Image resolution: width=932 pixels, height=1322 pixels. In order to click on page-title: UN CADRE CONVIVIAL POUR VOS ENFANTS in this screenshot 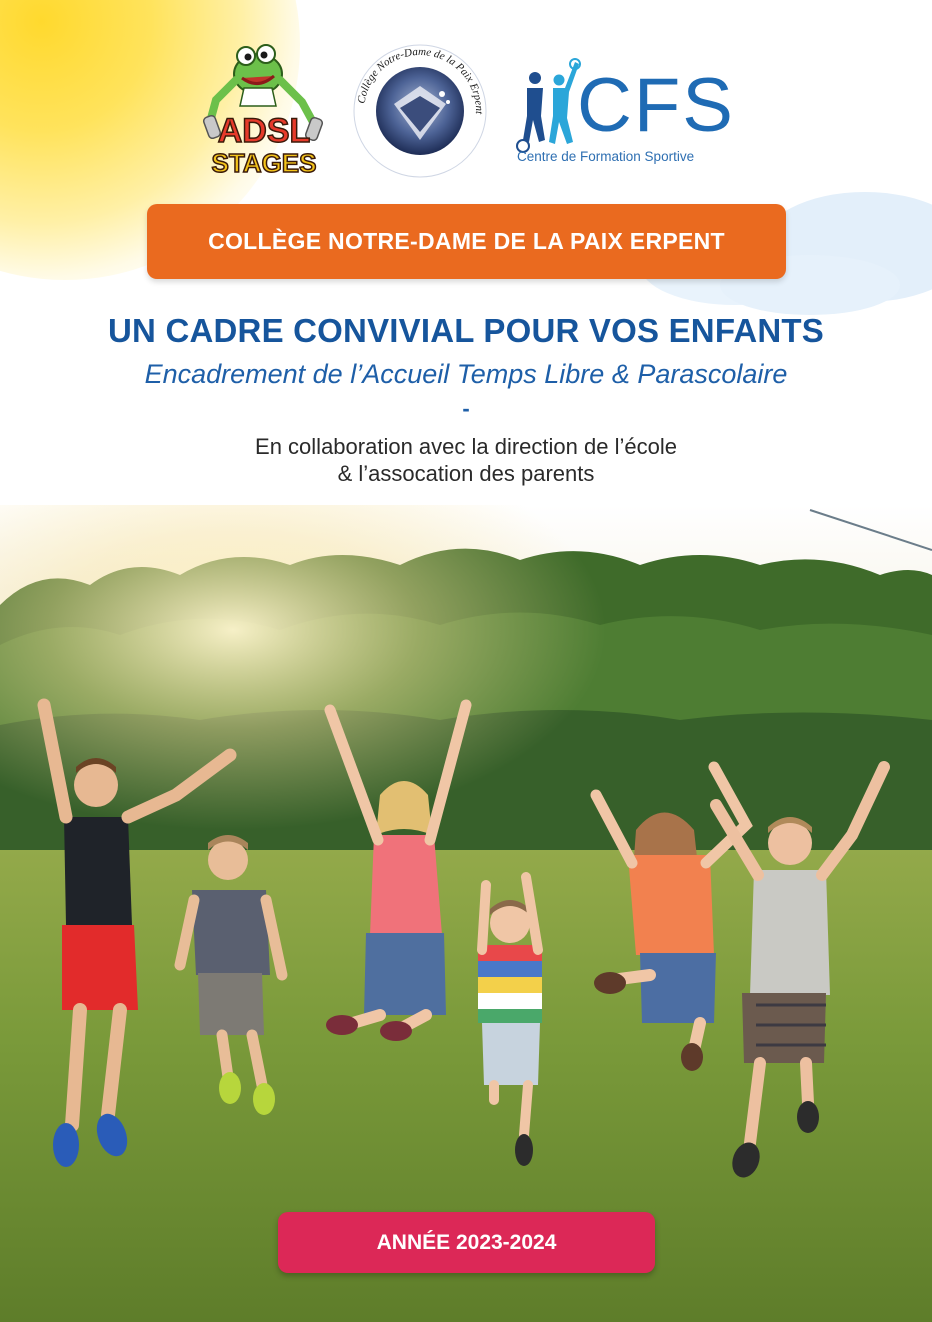, I will do `click(466, 330)`.